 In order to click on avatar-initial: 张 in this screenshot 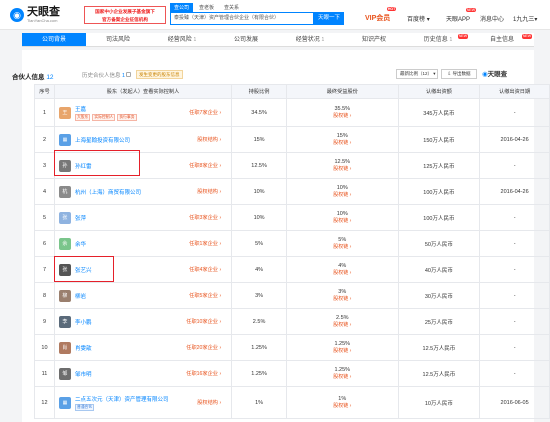, I will do `click(65, 269)`.